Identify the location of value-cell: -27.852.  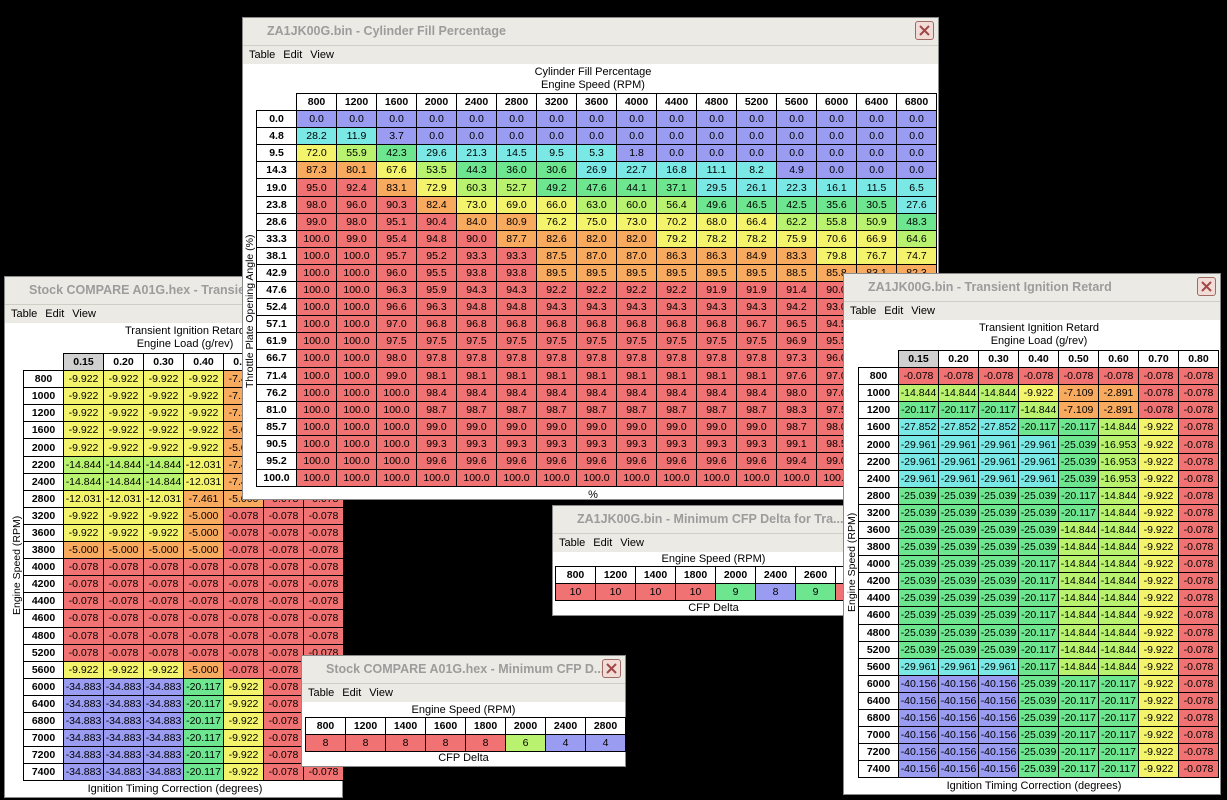
(958, 427).